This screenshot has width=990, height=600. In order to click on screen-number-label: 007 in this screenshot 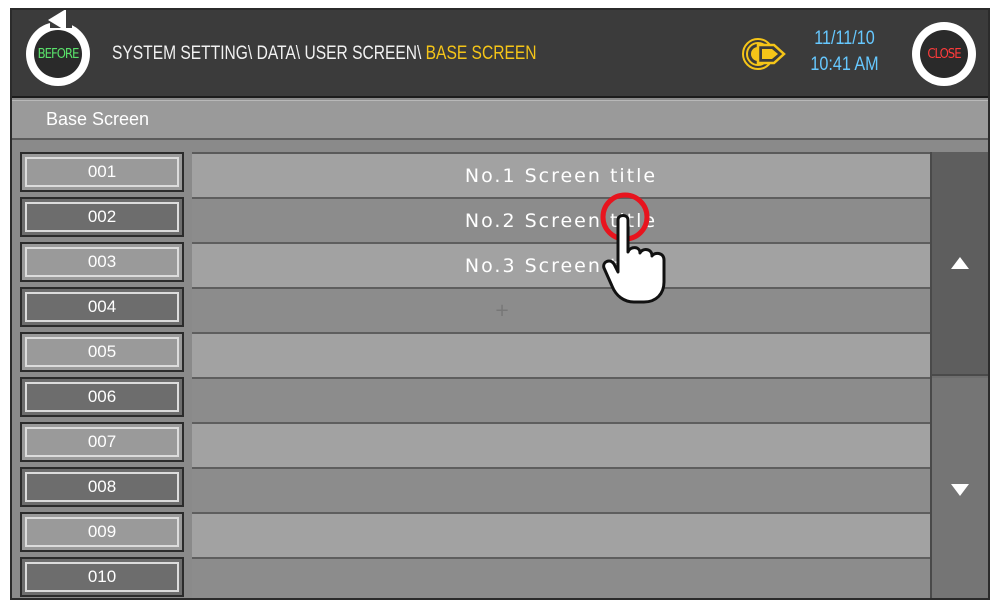, I will do `click(102, 442)`.